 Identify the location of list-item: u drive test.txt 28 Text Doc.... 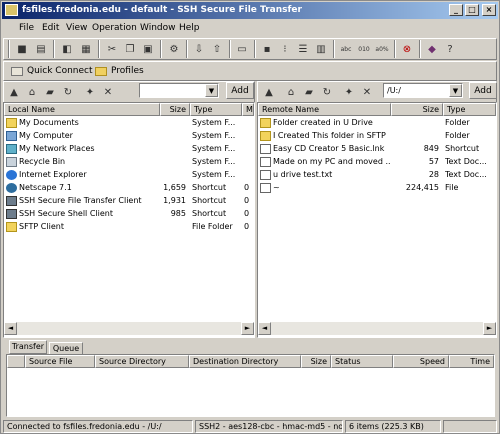
(377, 175).